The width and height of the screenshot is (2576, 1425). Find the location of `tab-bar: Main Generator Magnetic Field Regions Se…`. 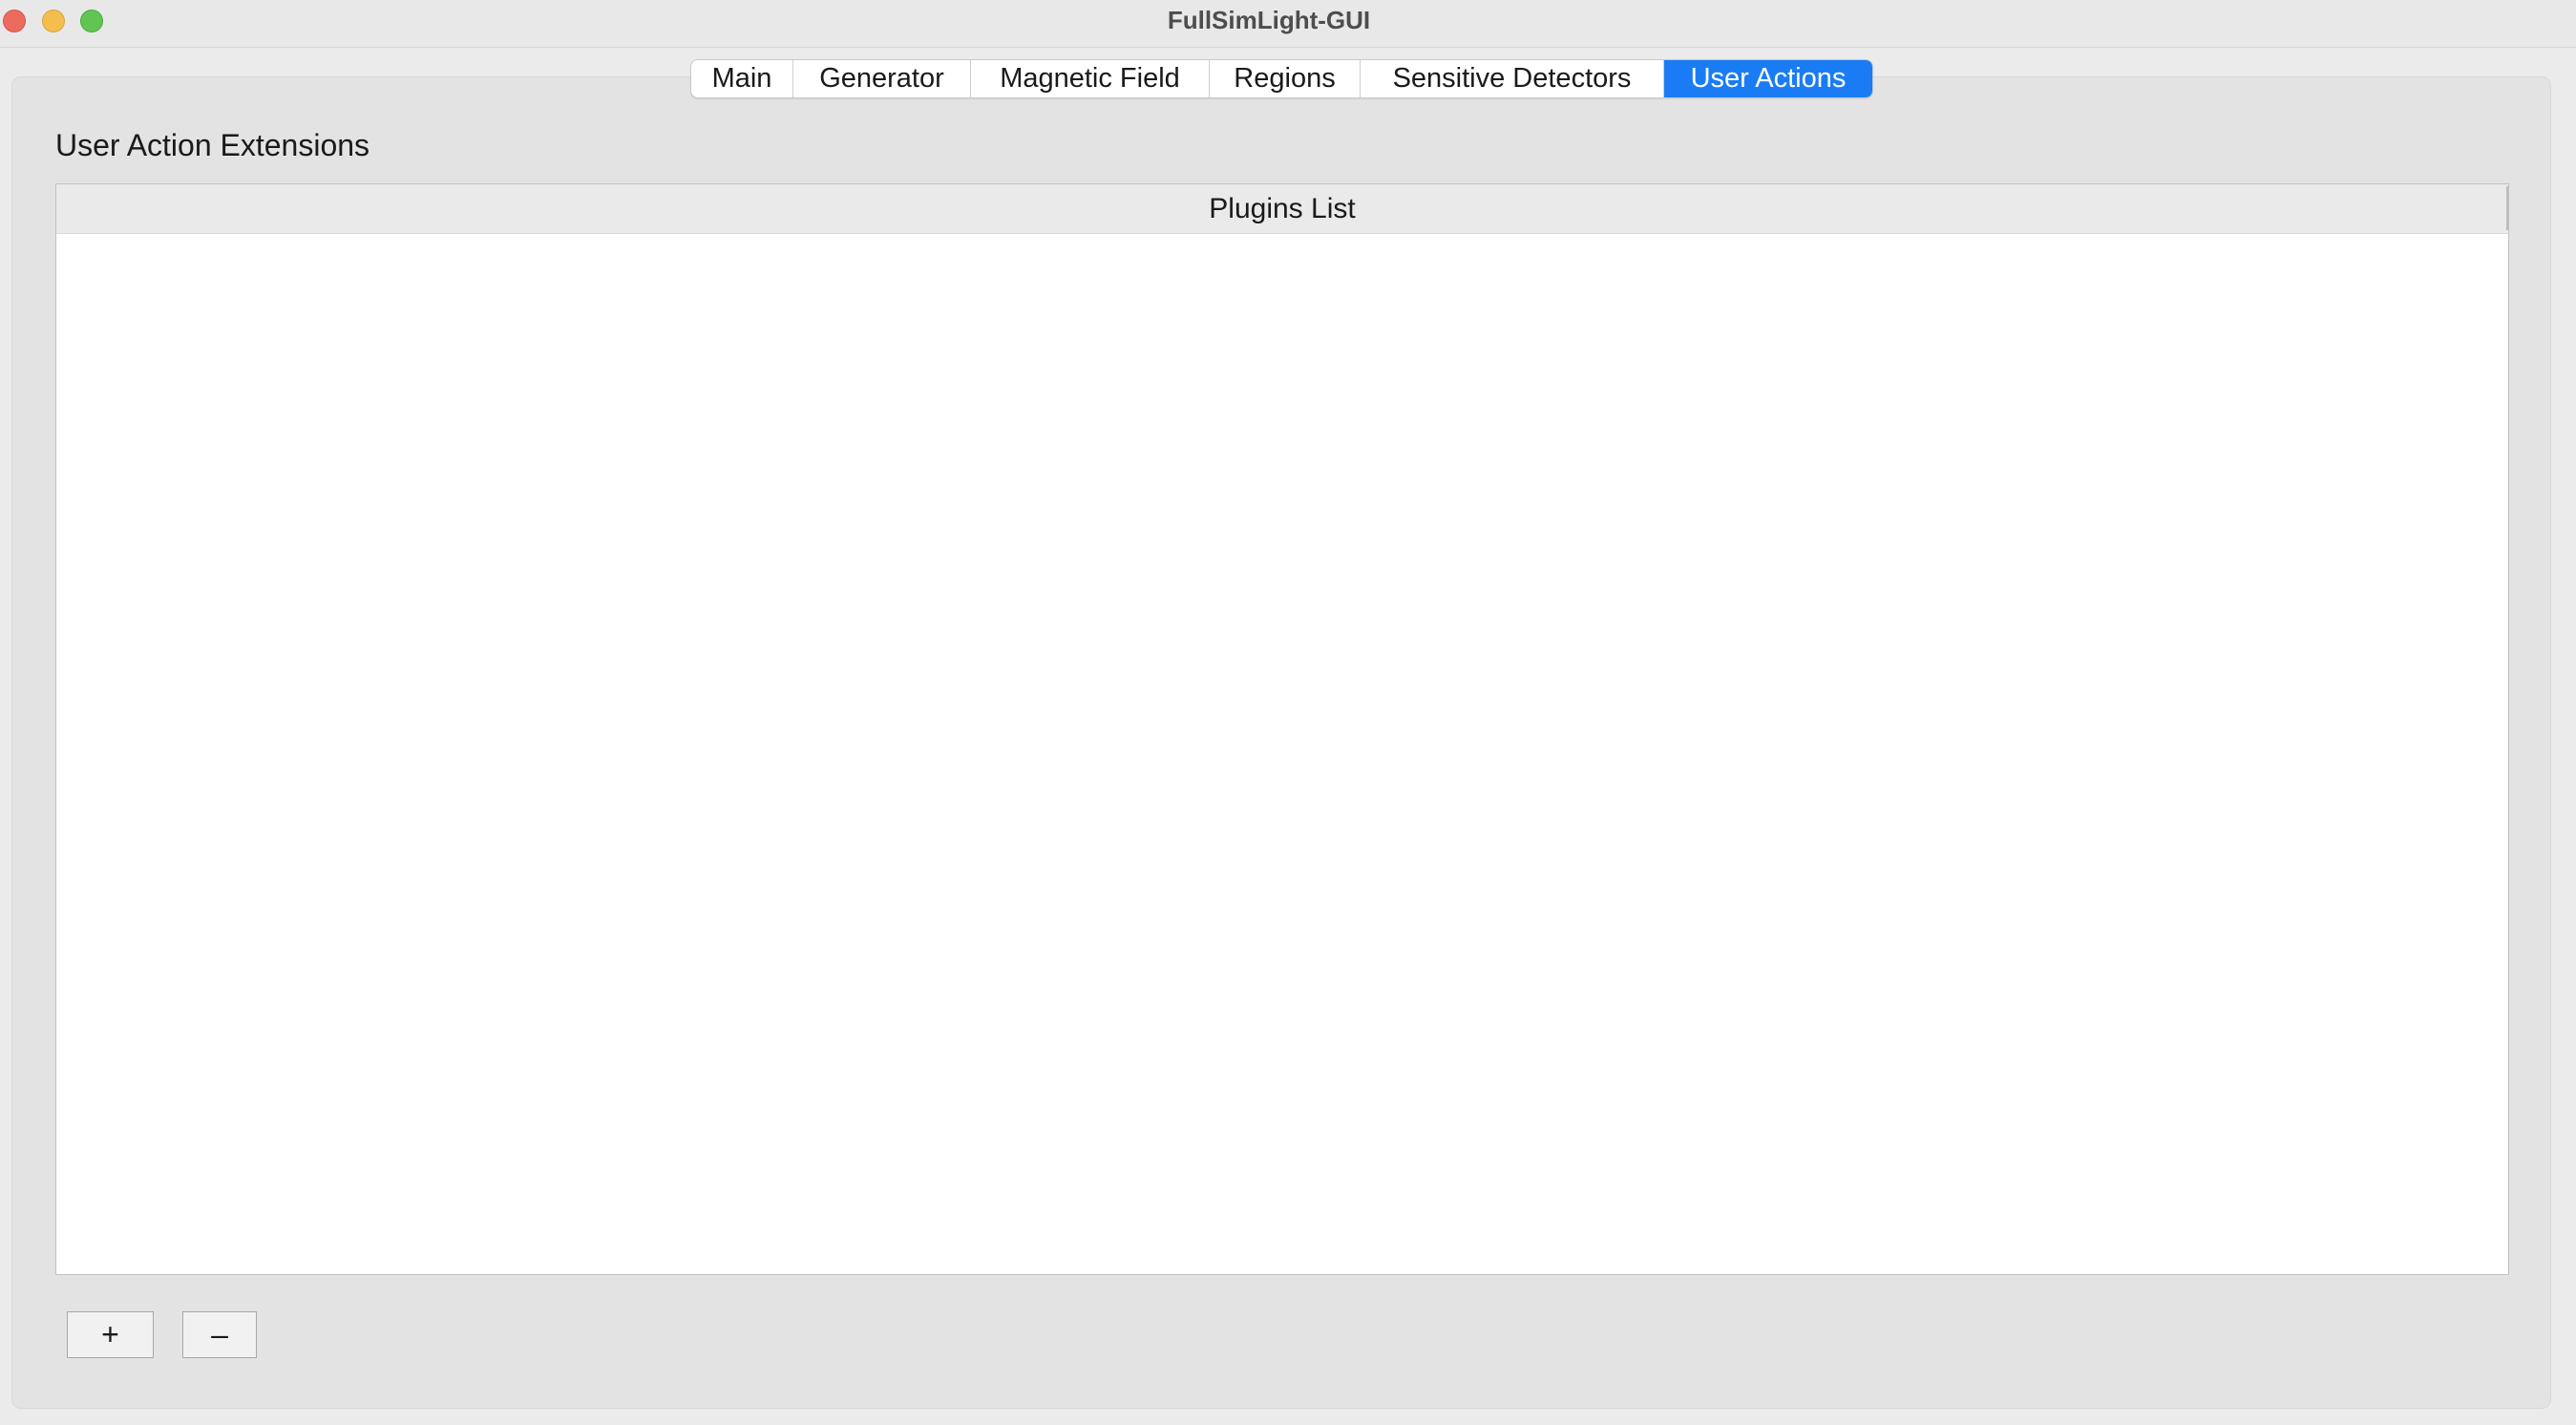

tab-bar: Main Generator Magnetic Field Regions Se… is located at coordinates (1281, 78).